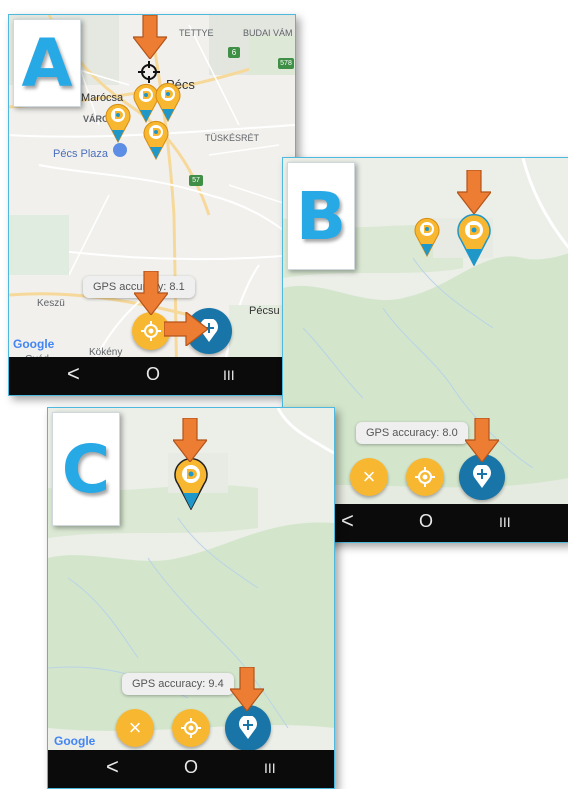  I want to click on panel-letter-a: A, so click(47, 63).